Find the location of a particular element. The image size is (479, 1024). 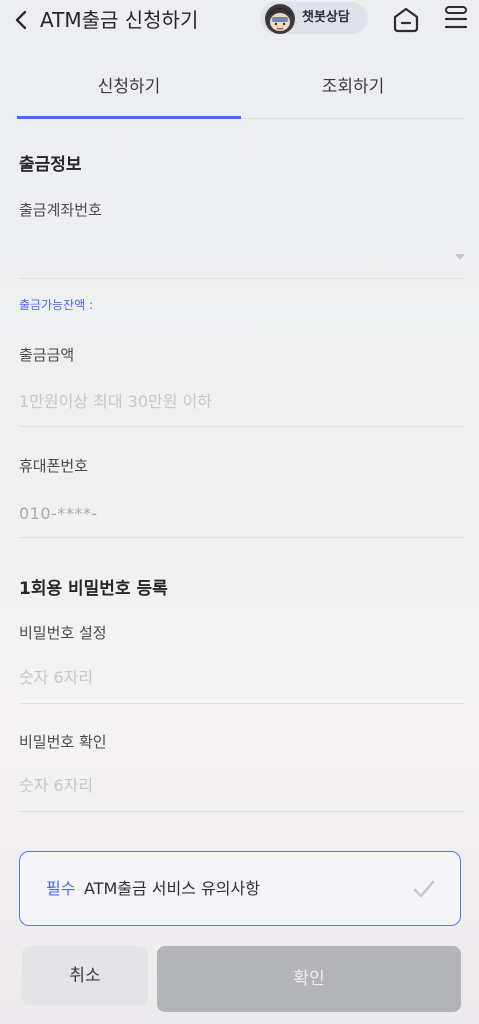

tab-bar: 신청하기 조회하기 is located at coordinates (239, 91).